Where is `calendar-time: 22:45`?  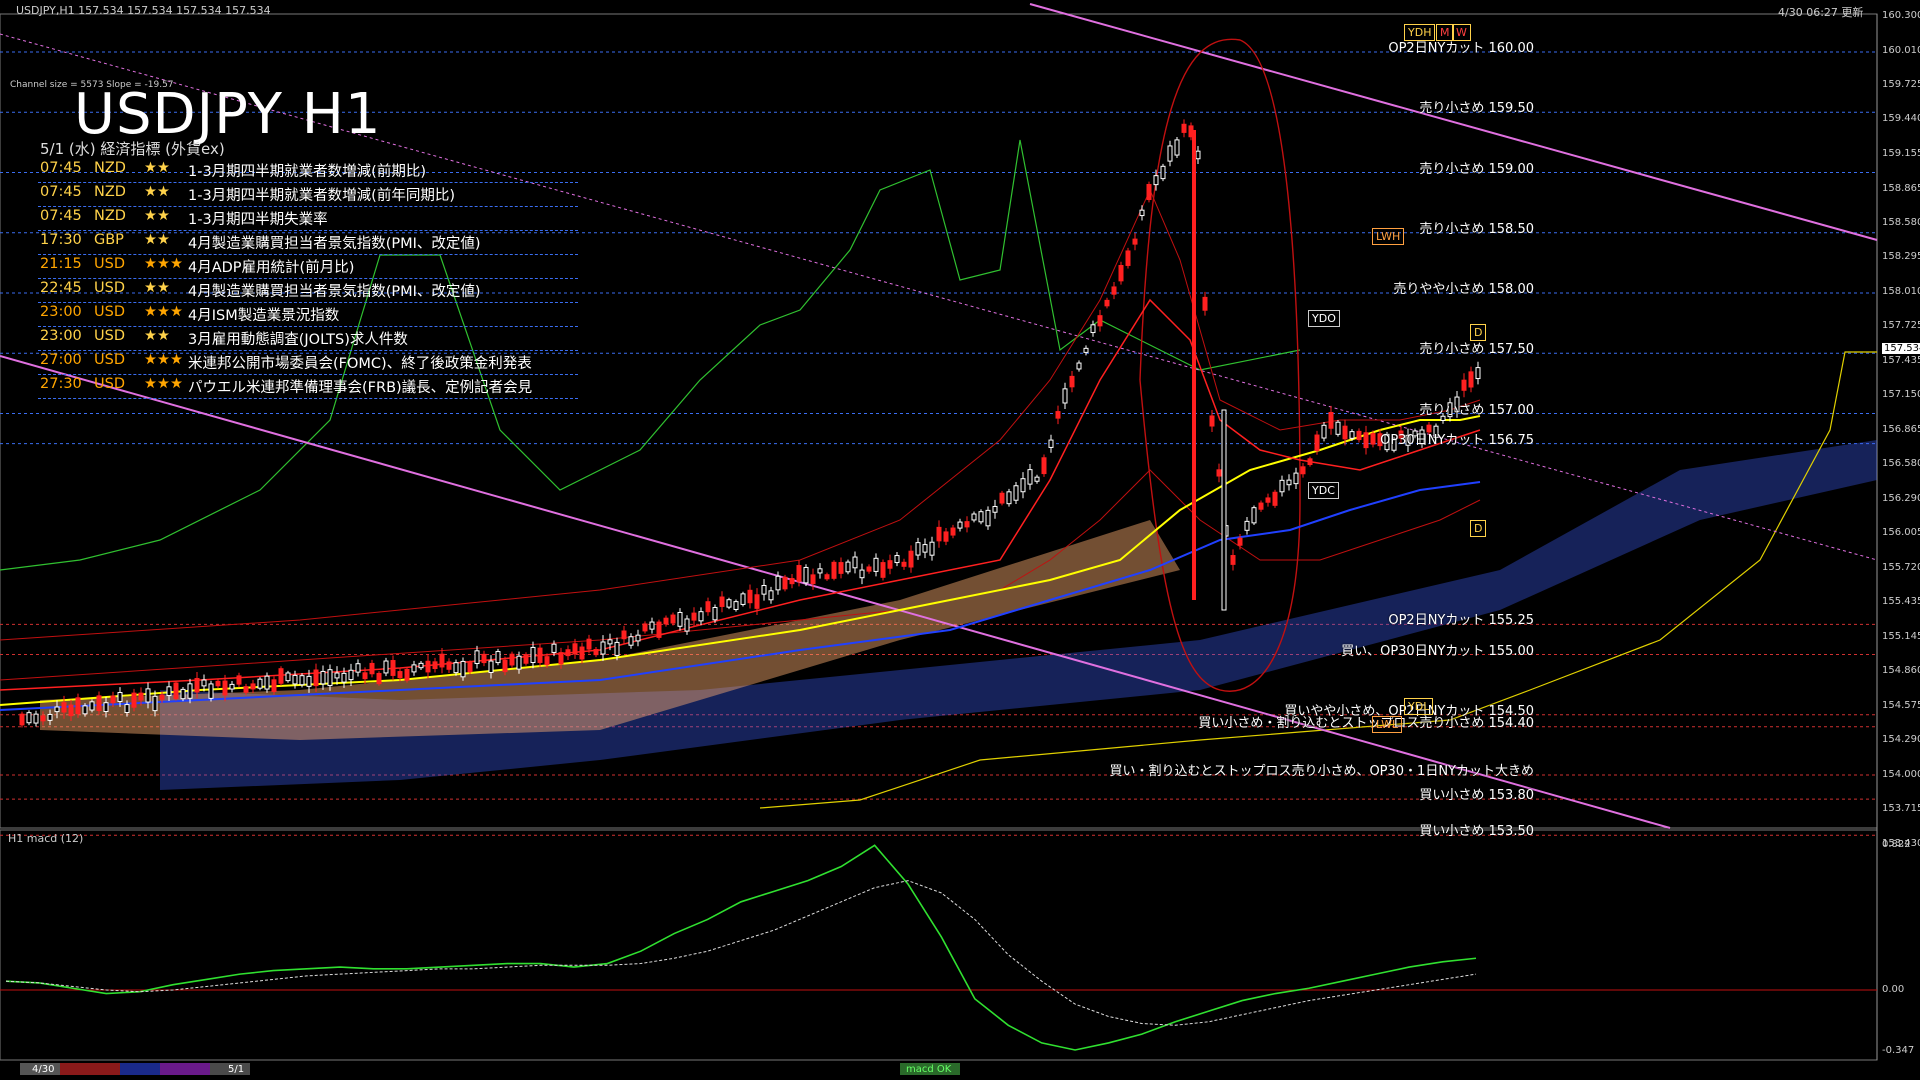
calendar-time: 22:45 is located at coordinates (61, 288).